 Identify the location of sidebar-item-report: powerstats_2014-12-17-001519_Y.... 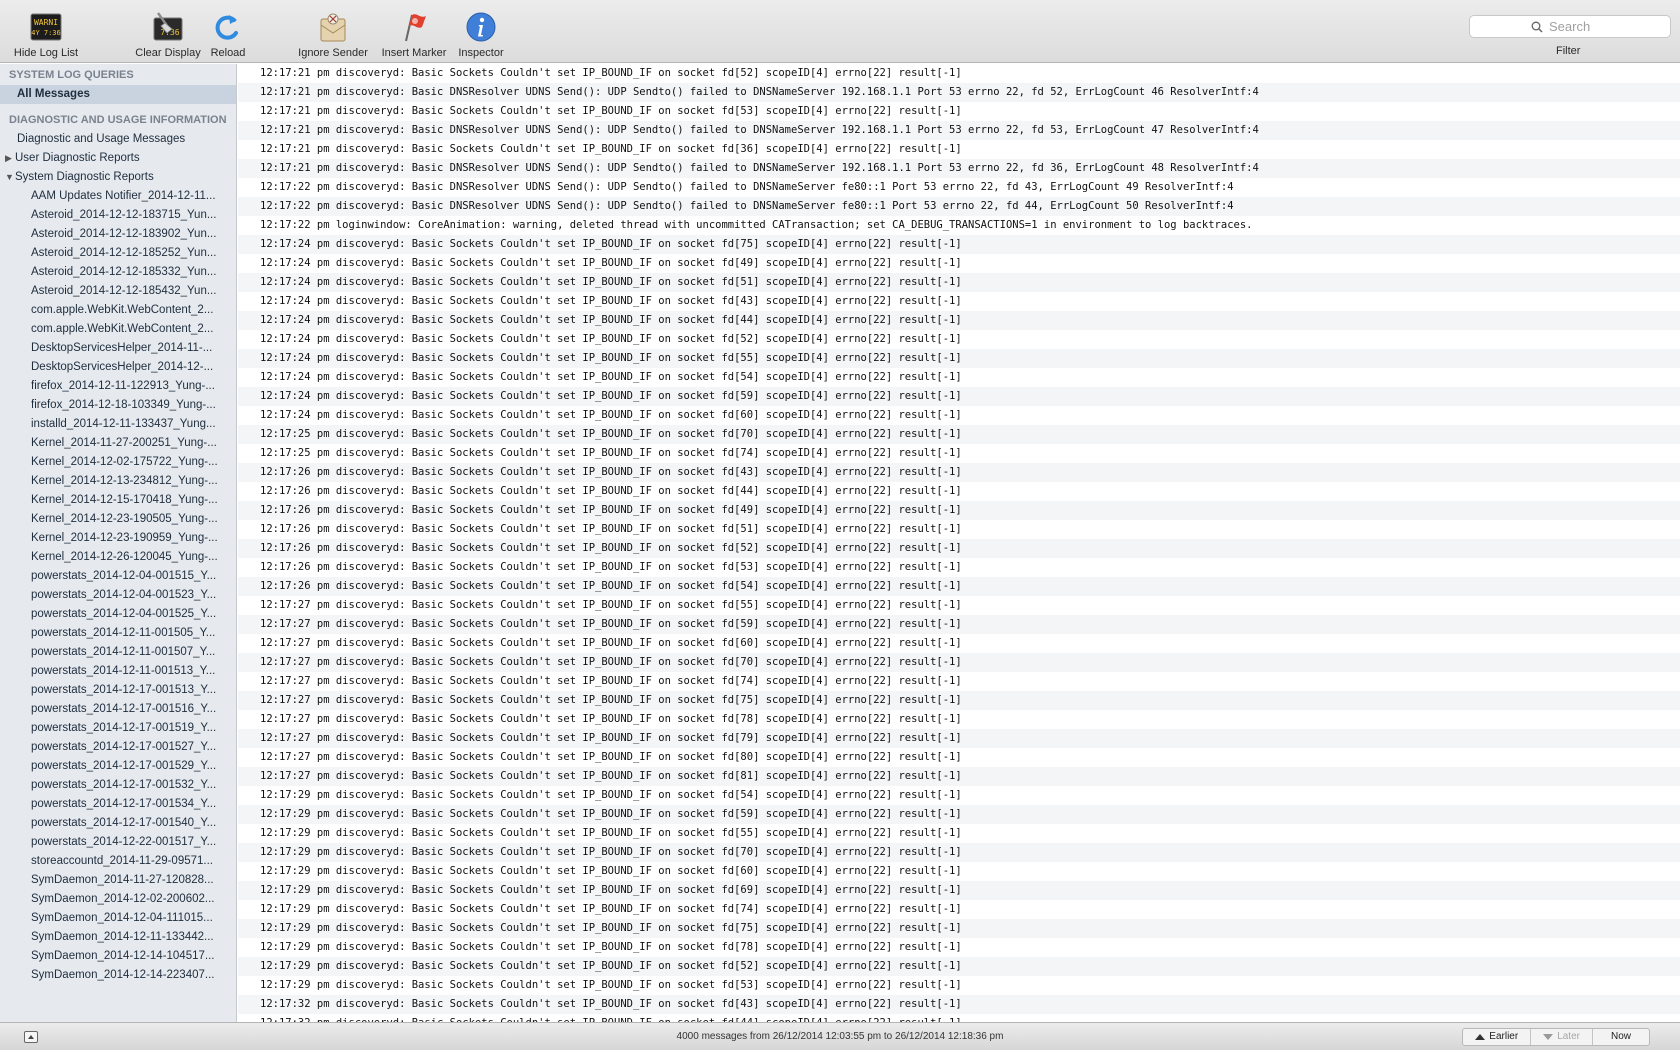
(118, 728).